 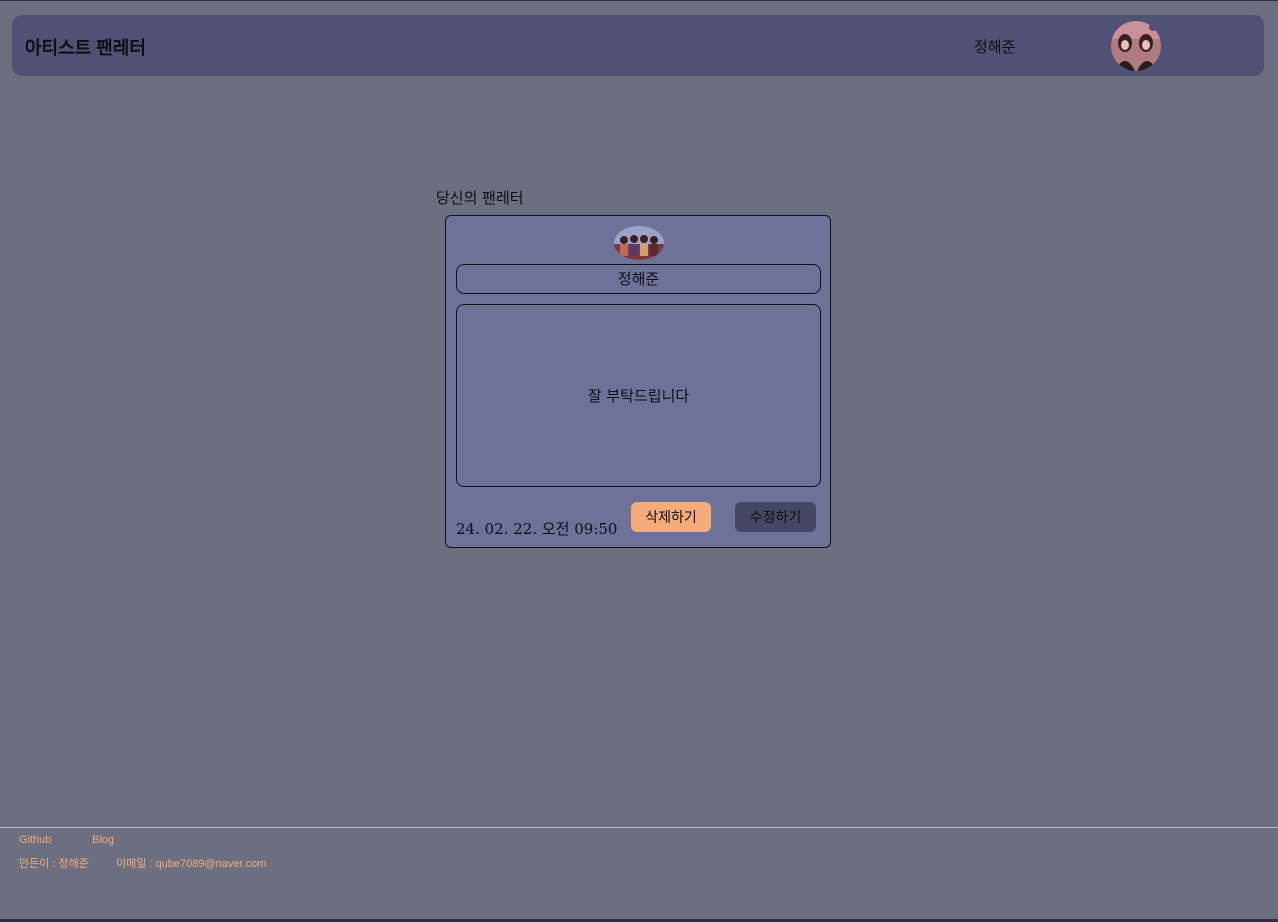 What do you see at coordinates (995, 47) in the screenshot?
I see `header-user-name: 정해준` at bounding box center [995, 47].